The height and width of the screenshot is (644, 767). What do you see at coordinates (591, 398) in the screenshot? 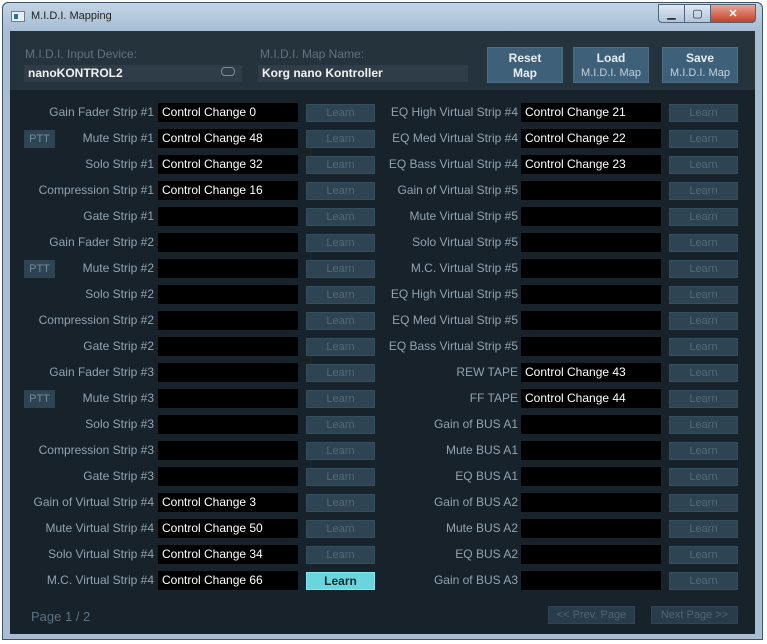
I see `midi-assignment-field: Control Change 44` at bounding box center [591, 398].